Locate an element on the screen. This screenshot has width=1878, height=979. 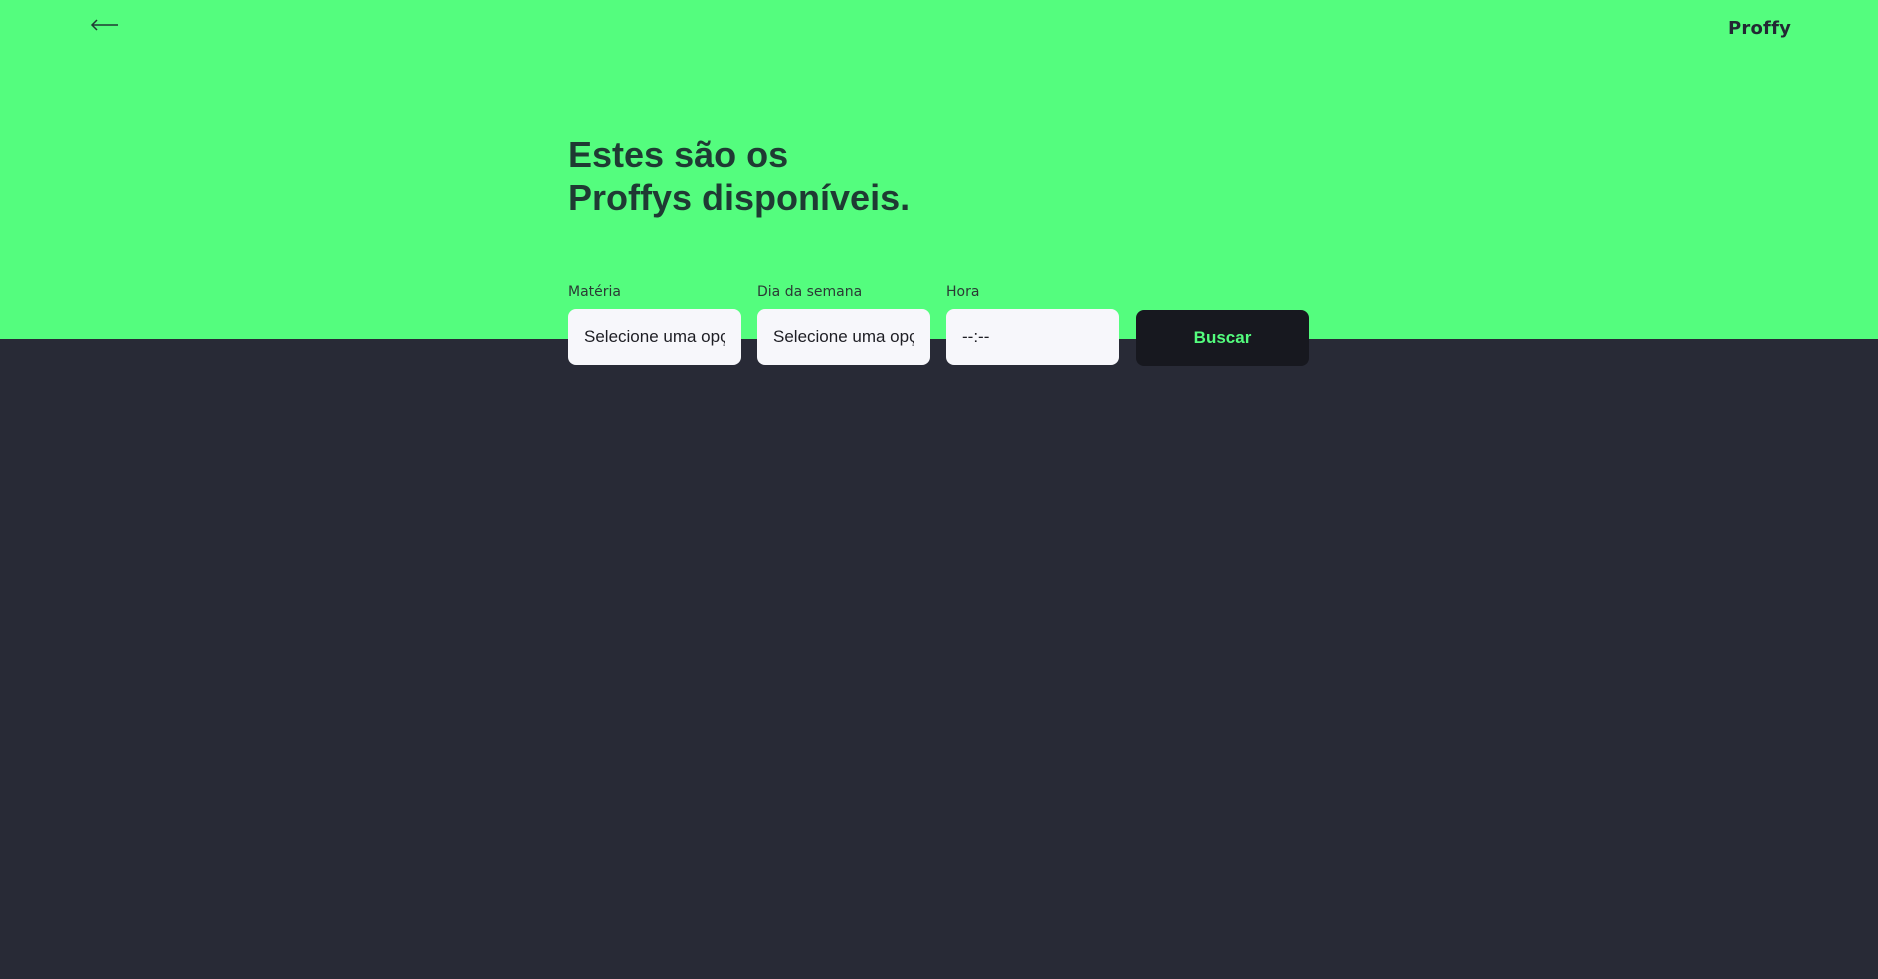
page-title-line-2: Proffys disponíveis. is located at coordinates (739, 197).